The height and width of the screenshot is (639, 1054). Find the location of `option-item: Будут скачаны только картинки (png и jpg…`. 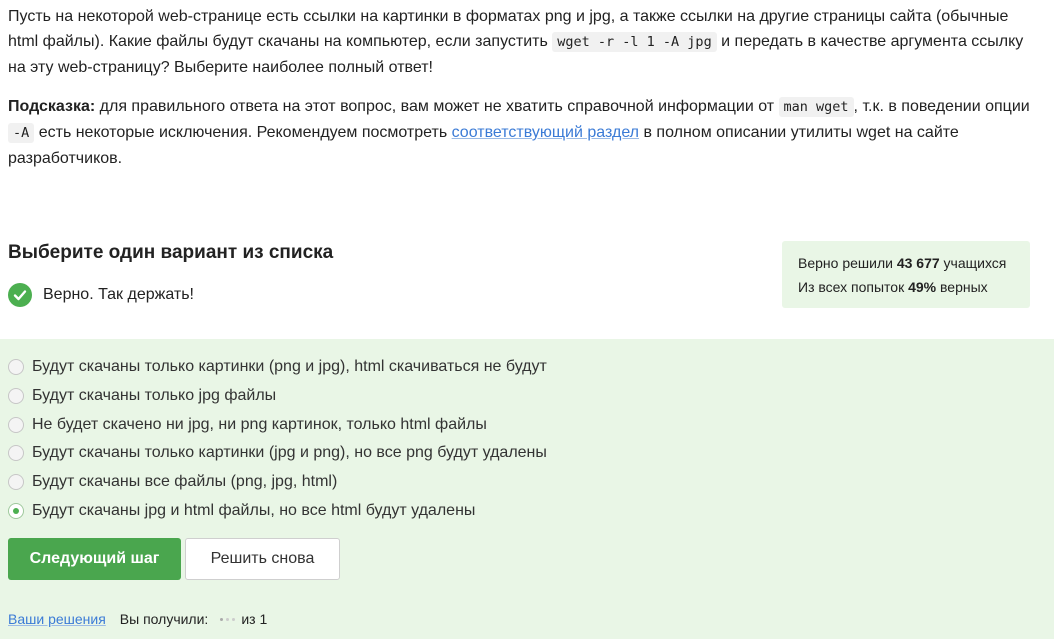

option-item: Будут скачаны только картинки (png и jpg… is located at coordinates (277, 367).